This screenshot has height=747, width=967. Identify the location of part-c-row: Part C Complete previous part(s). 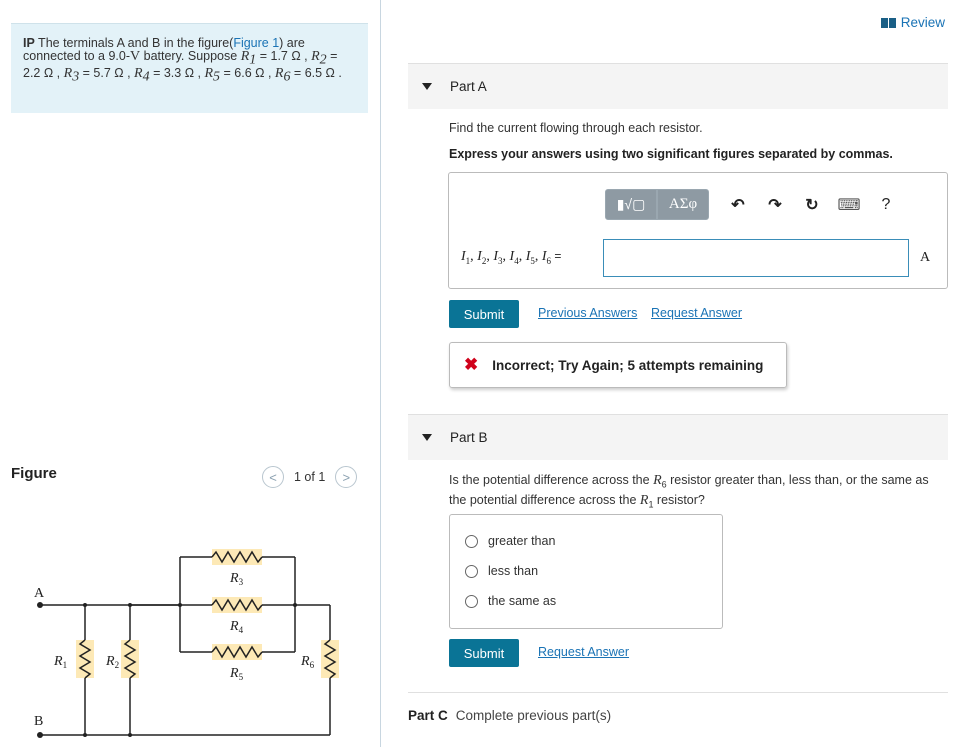
(509, 715).